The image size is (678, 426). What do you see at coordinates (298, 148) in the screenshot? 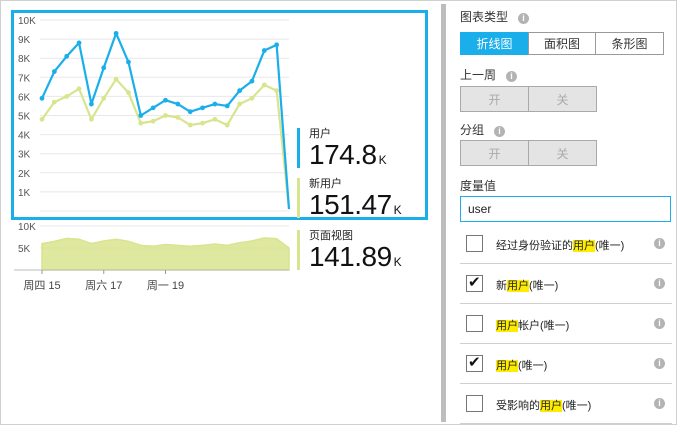
I see `metric-users-color-bar` at bounding box center [298, 148].